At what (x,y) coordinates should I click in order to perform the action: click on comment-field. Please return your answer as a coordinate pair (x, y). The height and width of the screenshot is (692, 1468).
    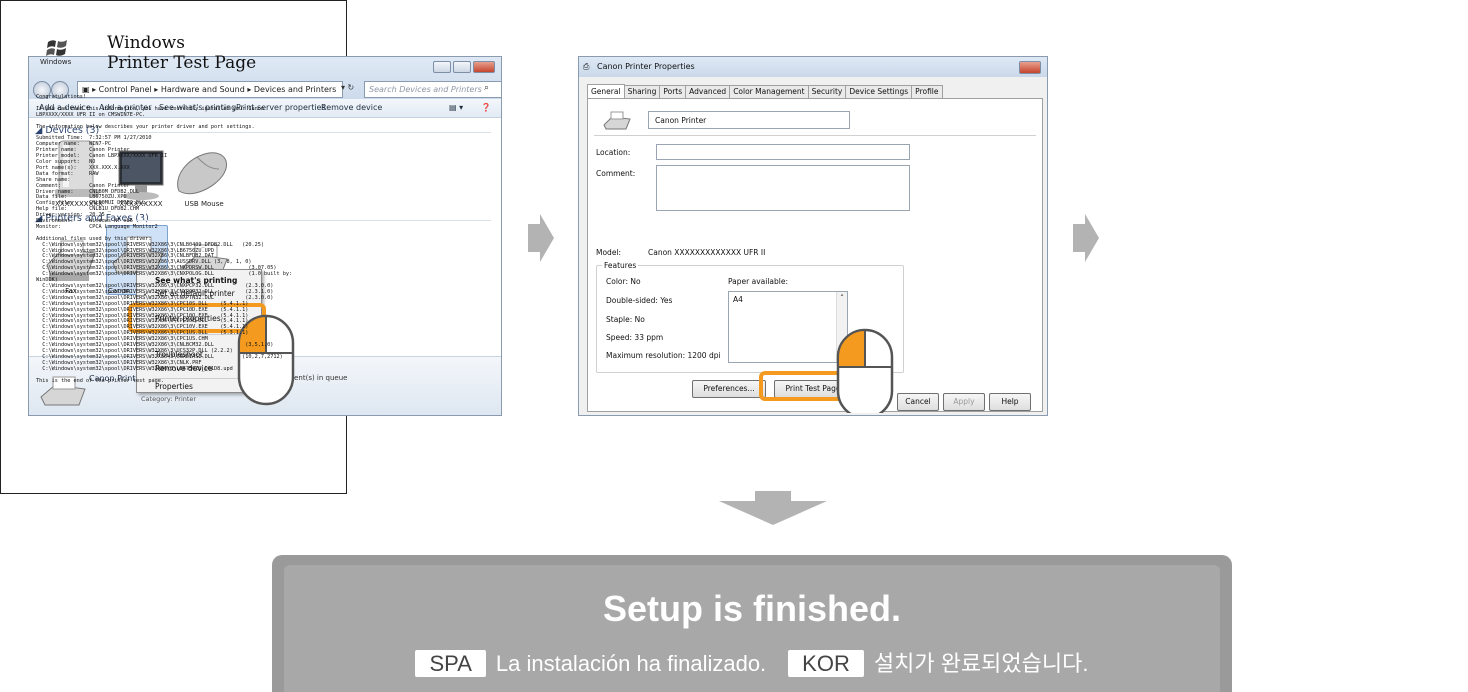
    Looking at the image, I should click on (783, 188).